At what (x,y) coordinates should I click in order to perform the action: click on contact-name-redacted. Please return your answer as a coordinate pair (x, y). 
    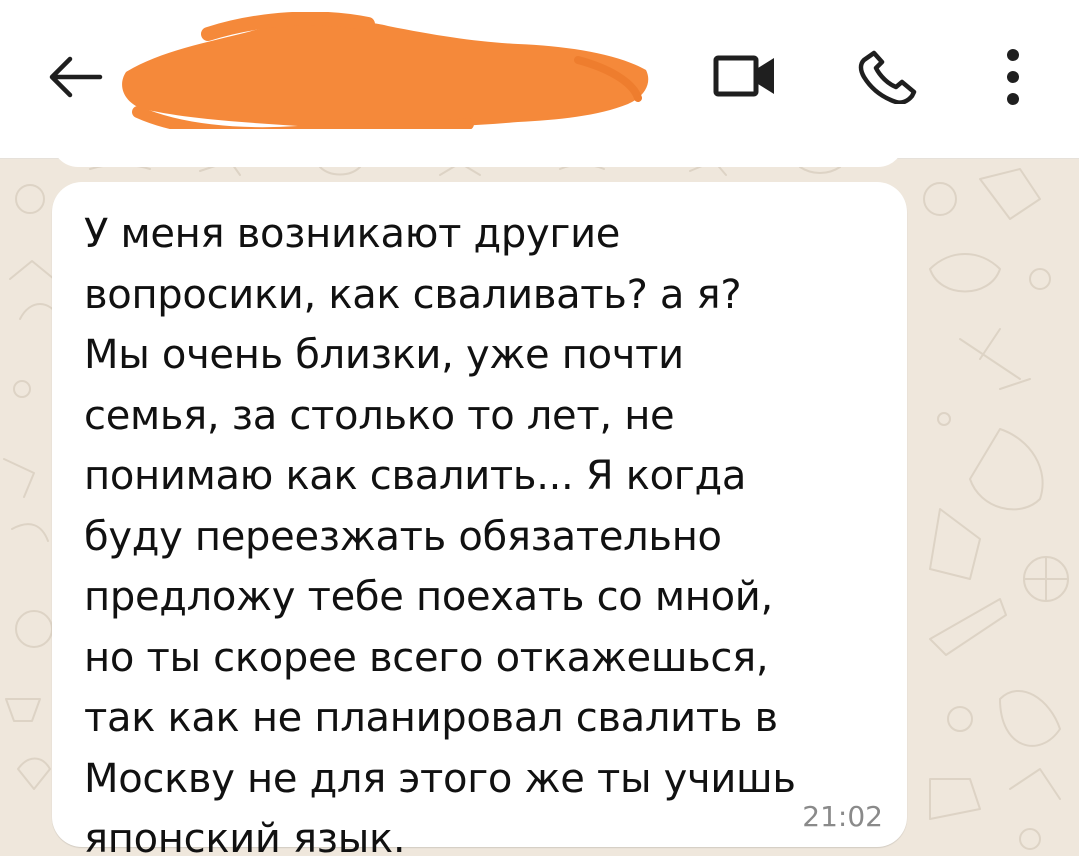
    Looking at the image, I should click on (388, 77).